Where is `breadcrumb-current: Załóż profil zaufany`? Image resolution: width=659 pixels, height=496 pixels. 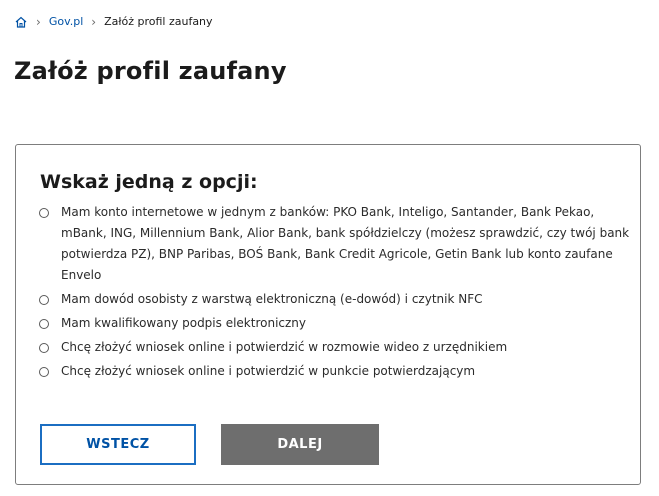 breadcrumb-current: Załóż profil zaufany is located at coordinates (158, 21).